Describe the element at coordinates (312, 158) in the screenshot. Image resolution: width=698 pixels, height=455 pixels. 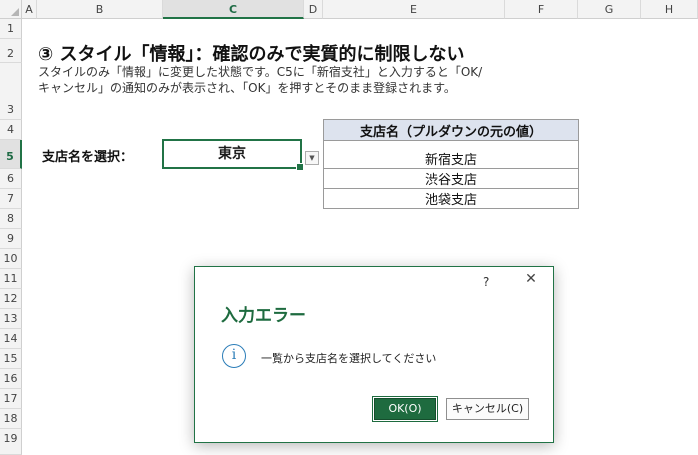
I see `dropdown-arrow-button: ▼` at that location.